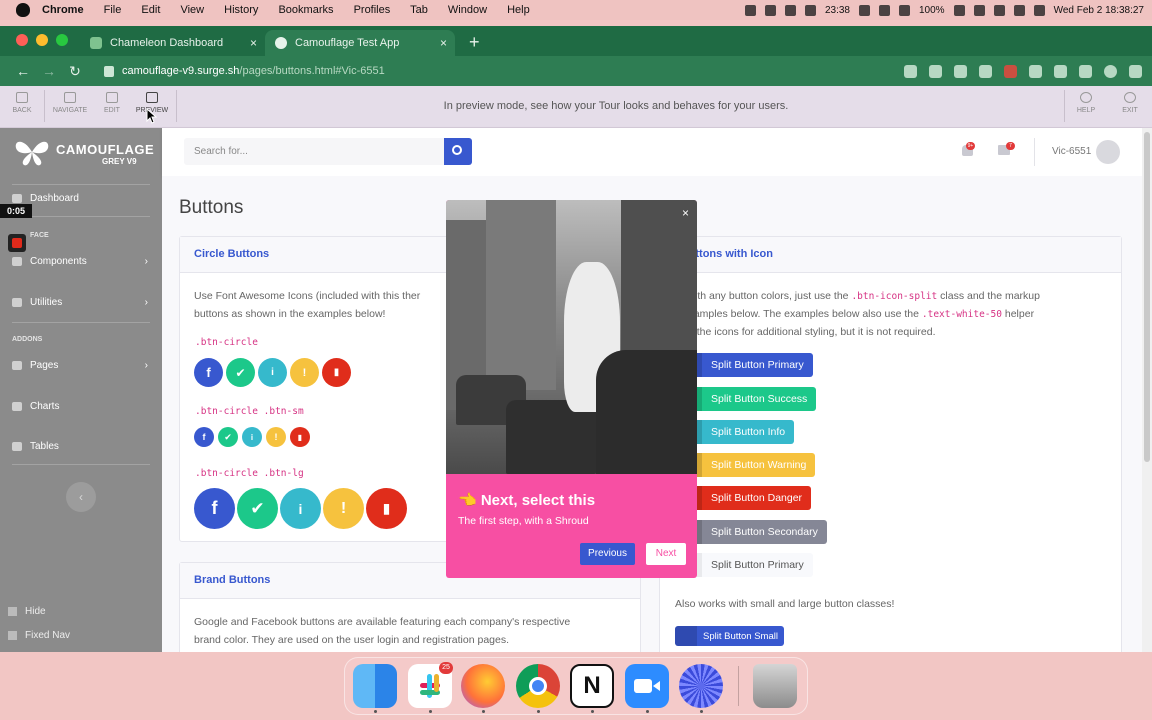  Describe the element at coordinates (518, 10) in the screenshot. I see `menu-help: Help` at that location.